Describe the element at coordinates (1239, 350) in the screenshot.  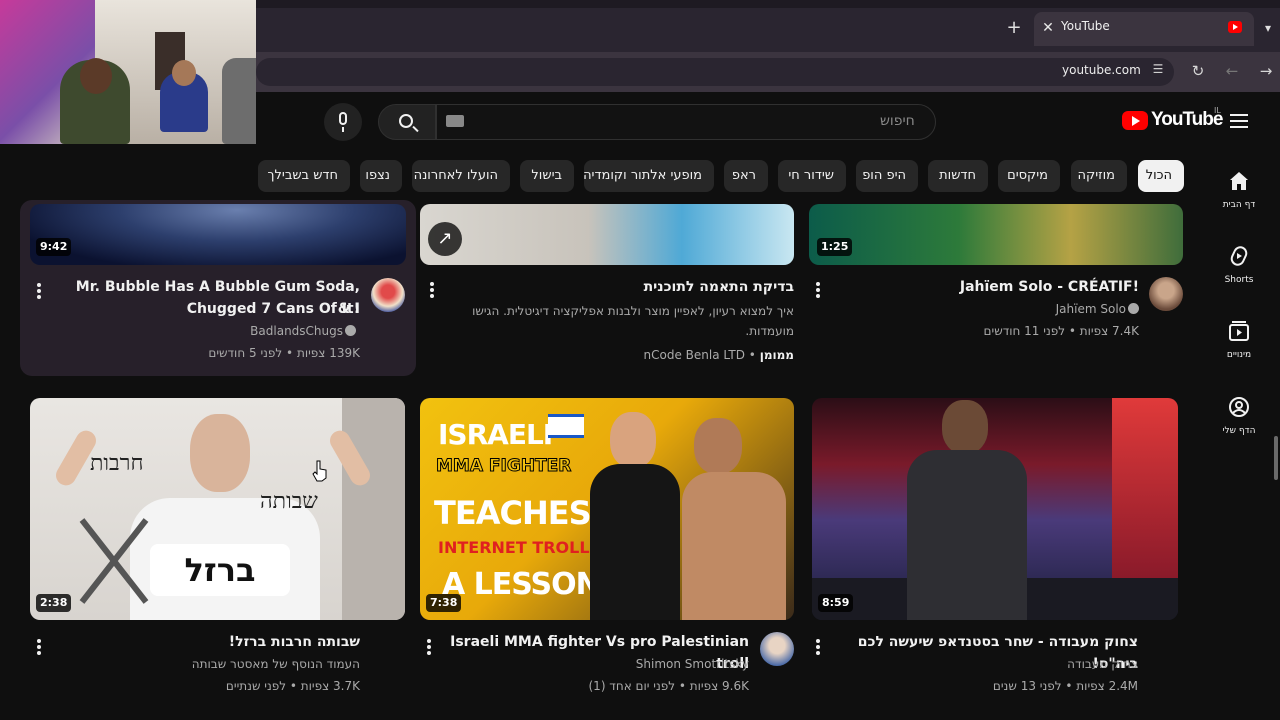
I see `rail-subscriptions: מינויים` at that location.